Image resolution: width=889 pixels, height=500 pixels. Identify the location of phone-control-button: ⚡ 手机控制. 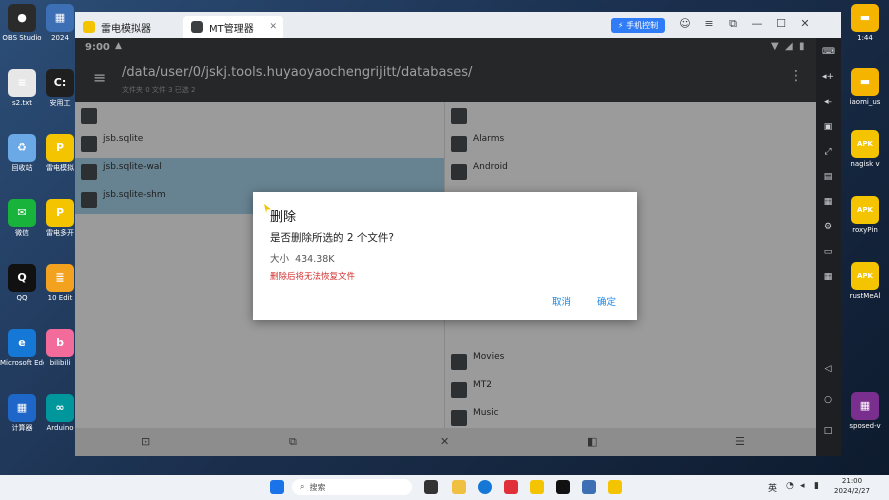
(638, 25).